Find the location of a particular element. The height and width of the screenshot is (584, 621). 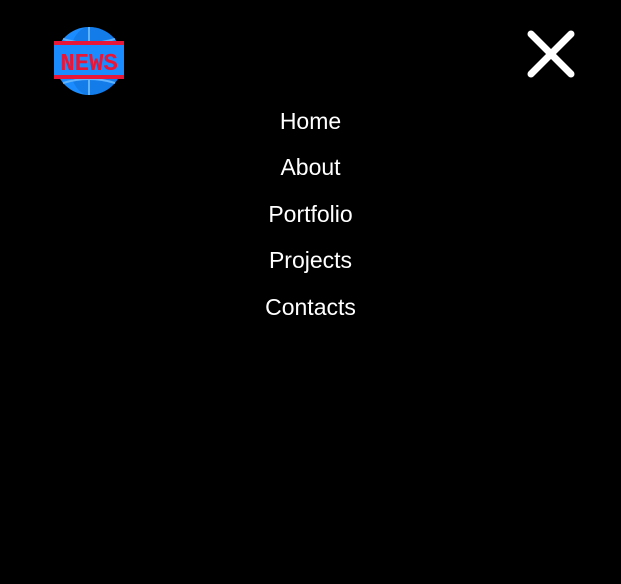

nav-link-about: About is located at coordinates (310, 167).